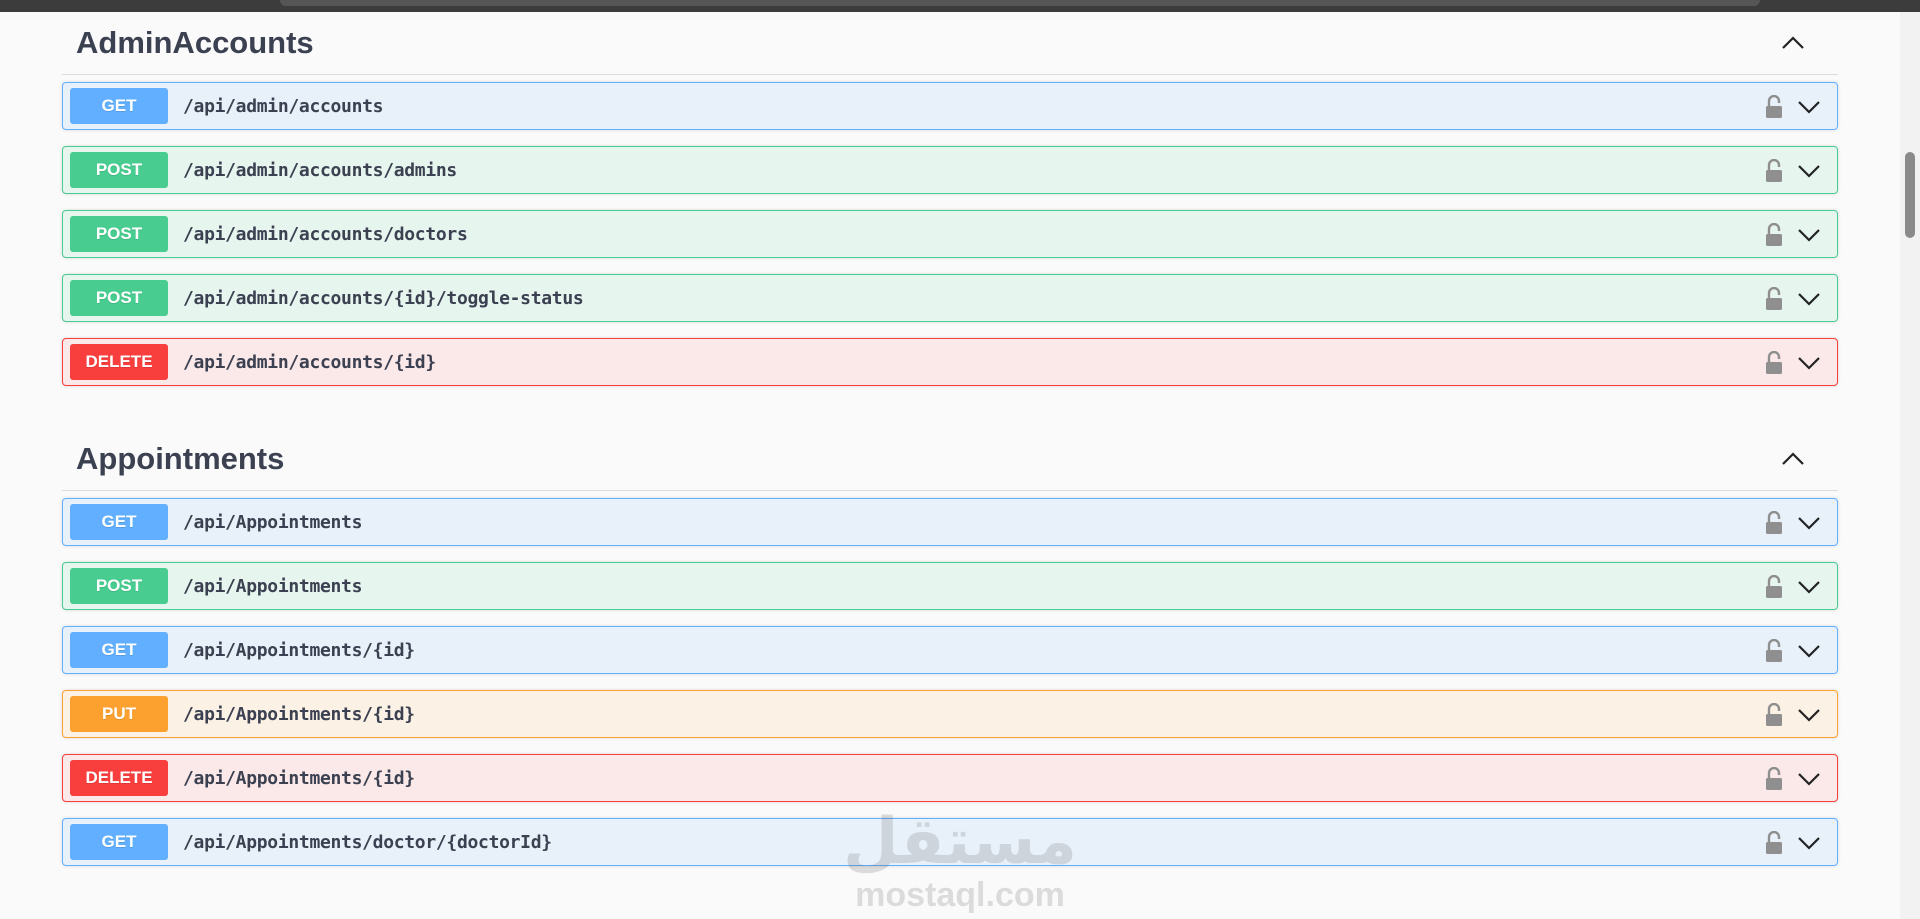  I want to click on watermark-latin: mostaql.com, so click(960, 895).